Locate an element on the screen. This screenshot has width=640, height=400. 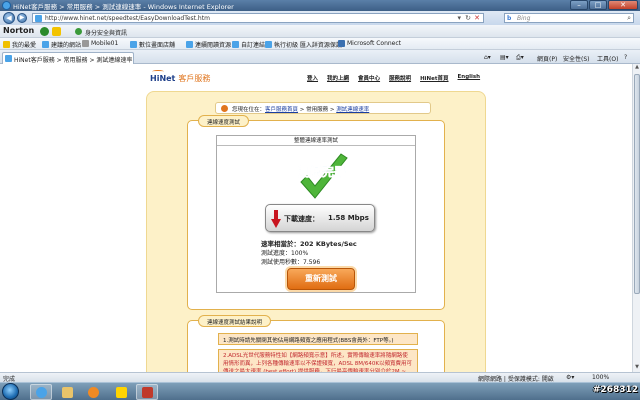
taskbar-app is located at coordinates (121, 392).